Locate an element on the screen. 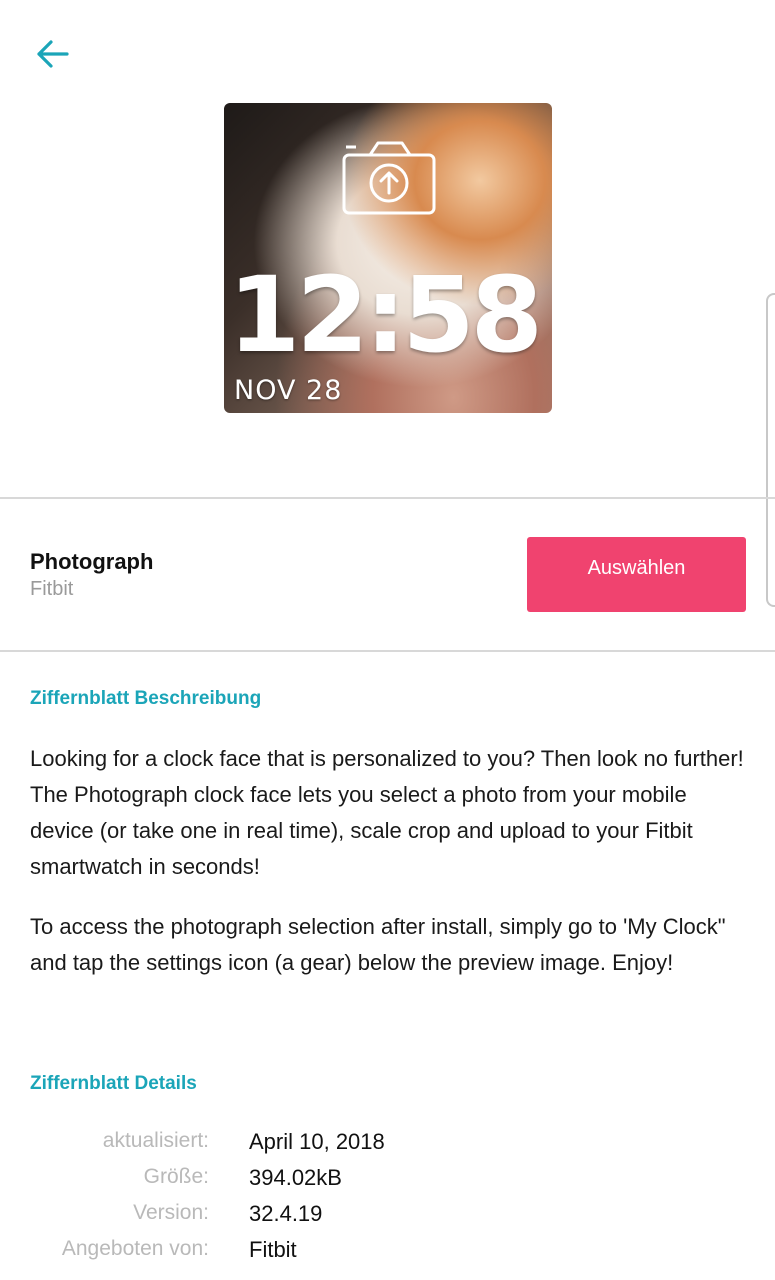 Image resolution: width=775 pixels, height=1280 pixels. detail-row-version: Version: 32.4.19 is located at coordinates (387, 1215).